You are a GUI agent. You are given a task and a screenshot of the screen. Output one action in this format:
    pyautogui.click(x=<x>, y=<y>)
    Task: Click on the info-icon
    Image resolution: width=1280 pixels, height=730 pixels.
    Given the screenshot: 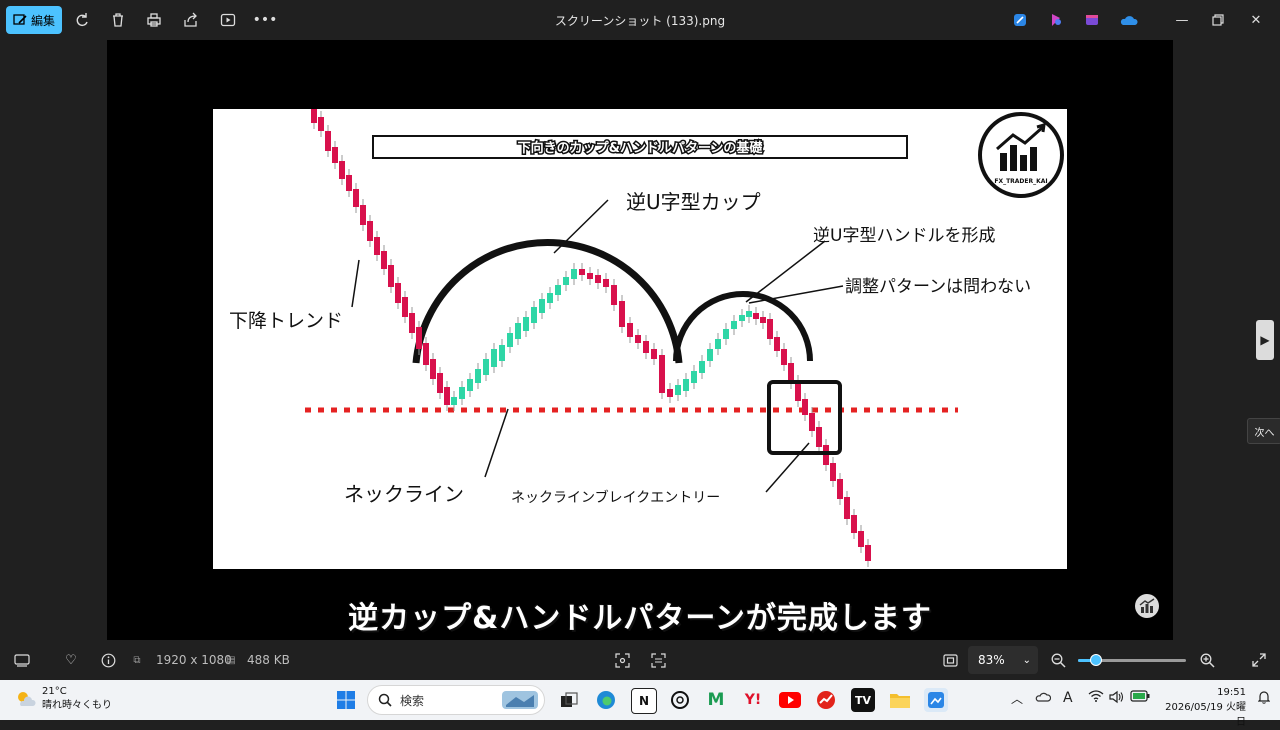 What is the action you would take?
    pyautogui.click(x=108, y=660)
    